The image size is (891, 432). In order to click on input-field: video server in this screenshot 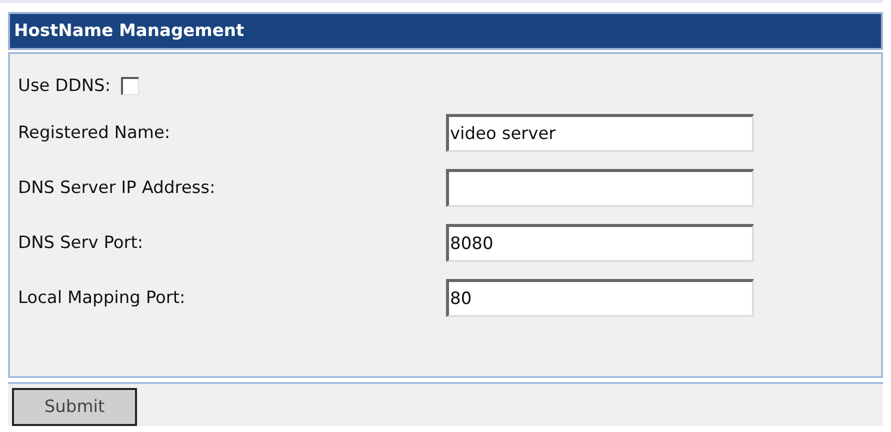, I will do `click(600, 133)`.